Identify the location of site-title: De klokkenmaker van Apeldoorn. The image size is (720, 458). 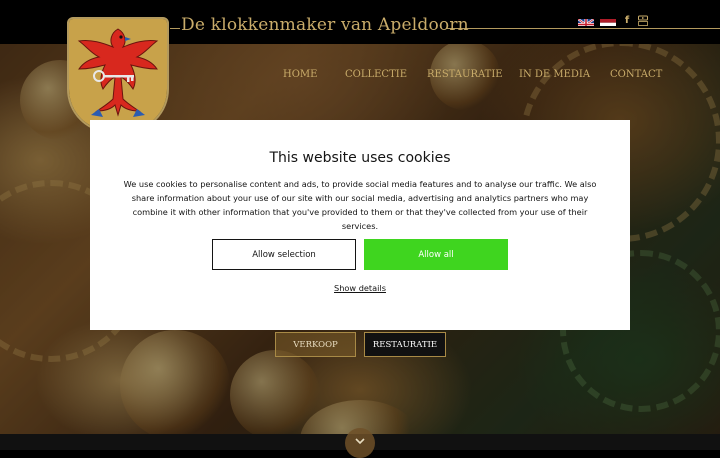
(325, 25).